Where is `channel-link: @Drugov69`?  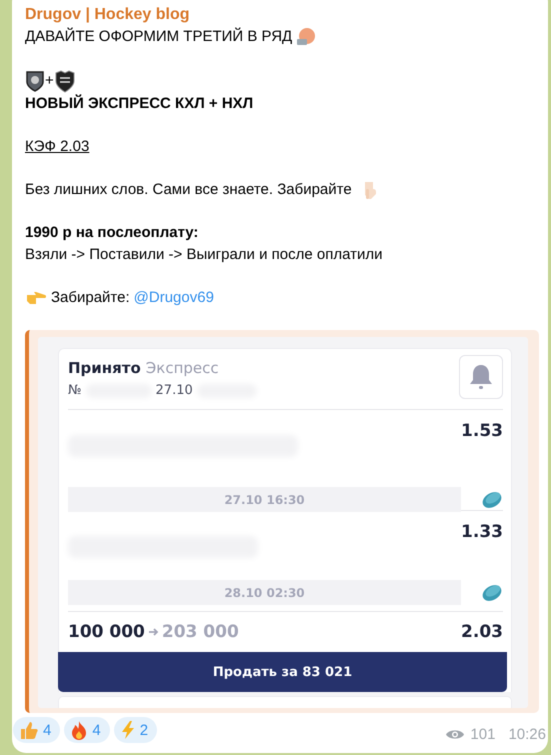 channel-link: @Drugov69 is located at coordinates (174, 298).